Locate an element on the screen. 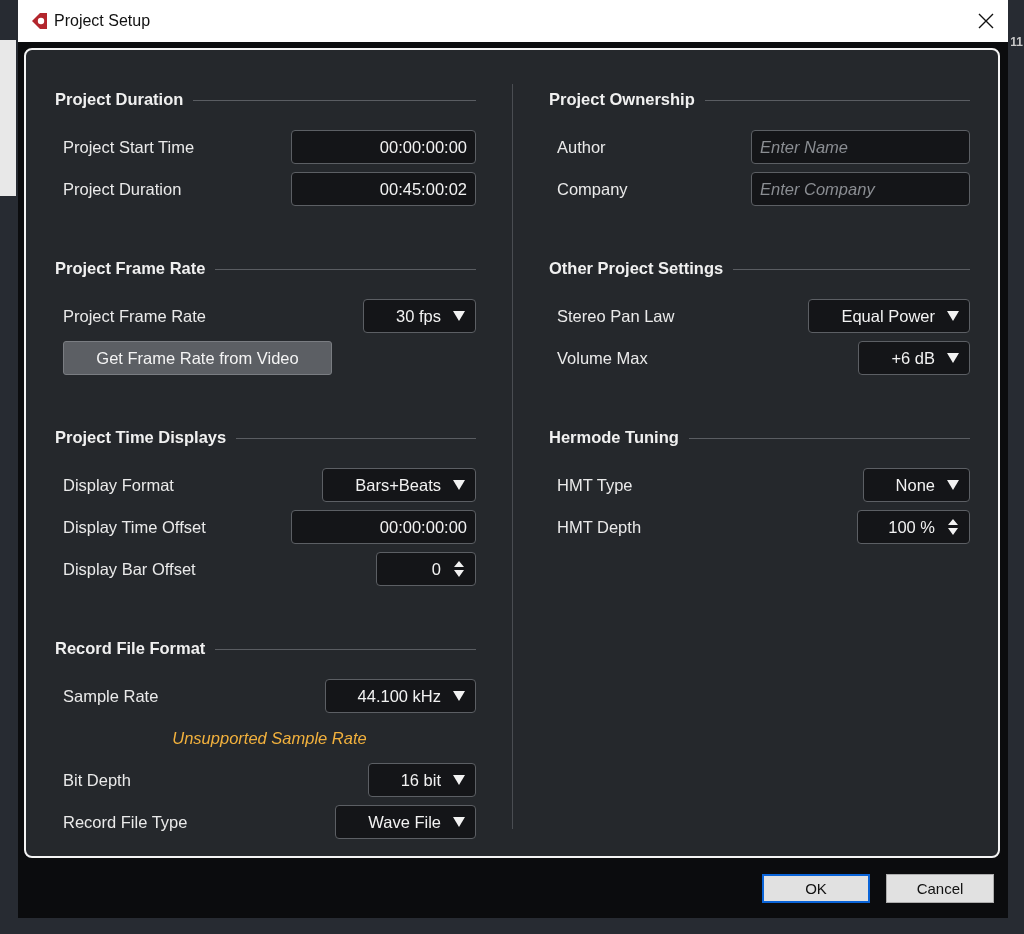  ruler-label: 11 is located at coordinates (1016, 42).